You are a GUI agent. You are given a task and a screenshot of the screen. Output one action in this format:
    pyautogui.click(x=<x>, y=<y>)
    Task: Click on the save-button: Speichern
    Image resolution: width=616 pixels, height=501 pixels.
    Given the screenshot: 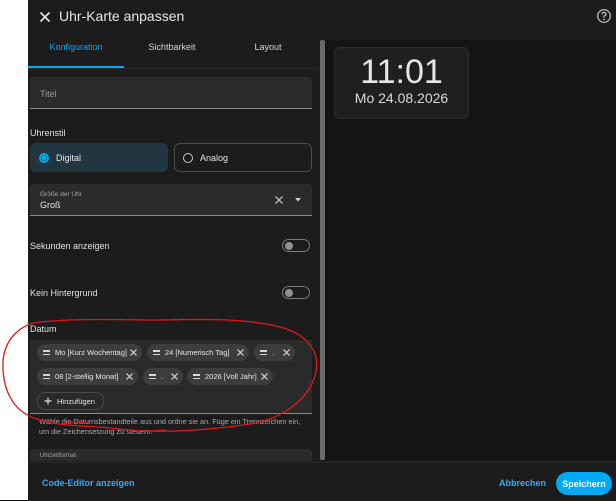 What is the action you would take?
    pyautogui.click(x=584, y=483)
    